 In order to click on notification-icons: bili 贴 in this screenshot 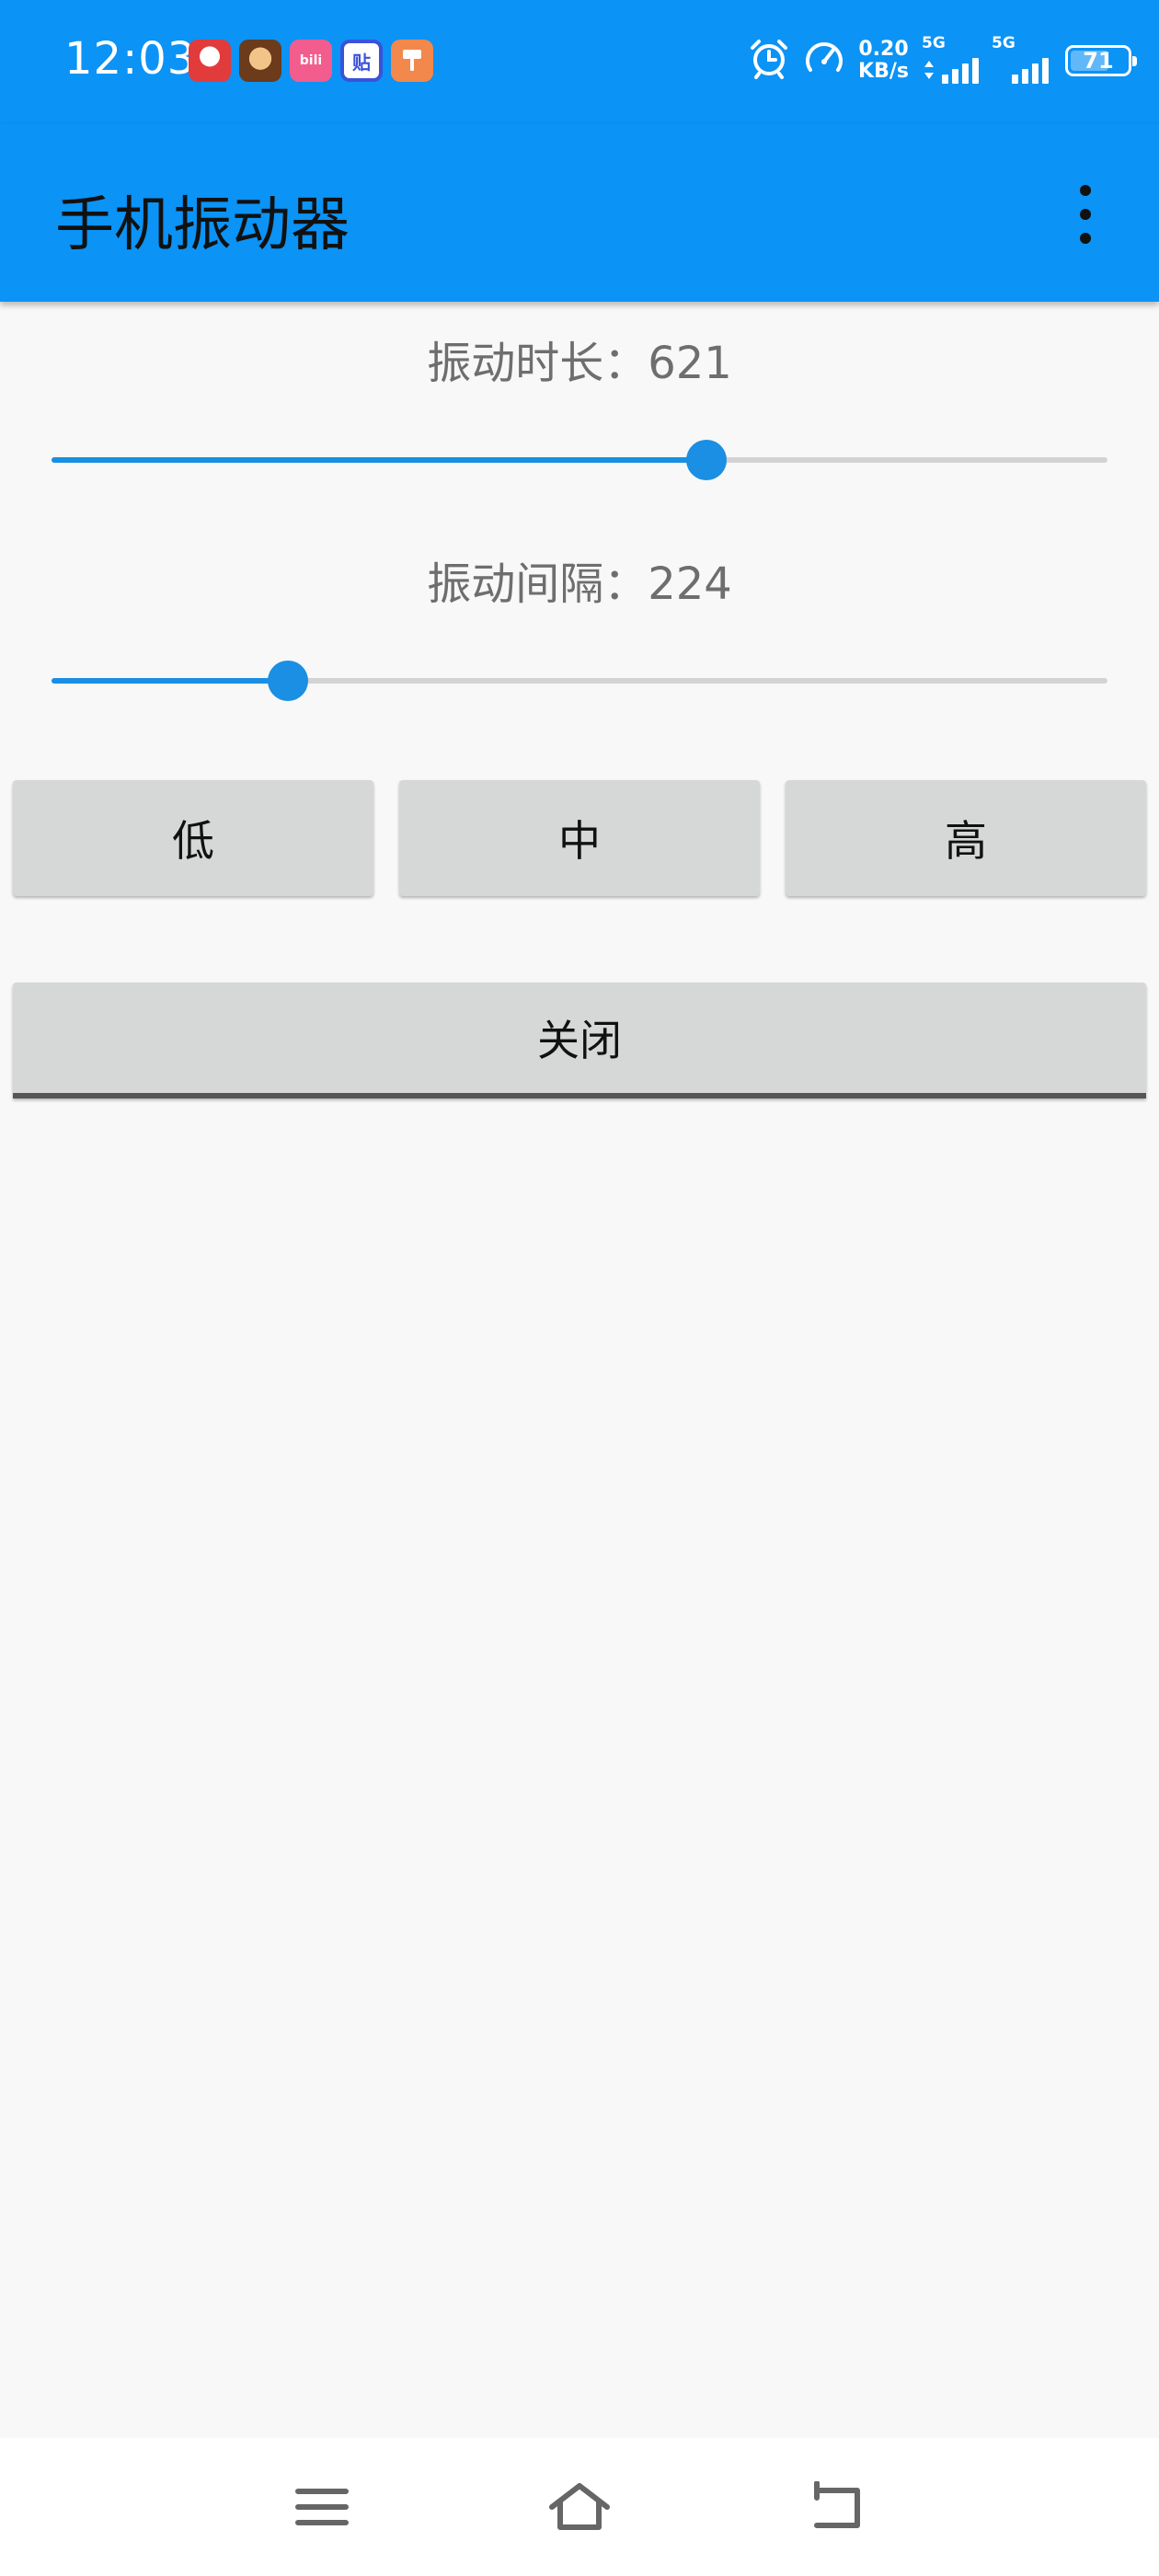, I will do `click(311, 61)`.